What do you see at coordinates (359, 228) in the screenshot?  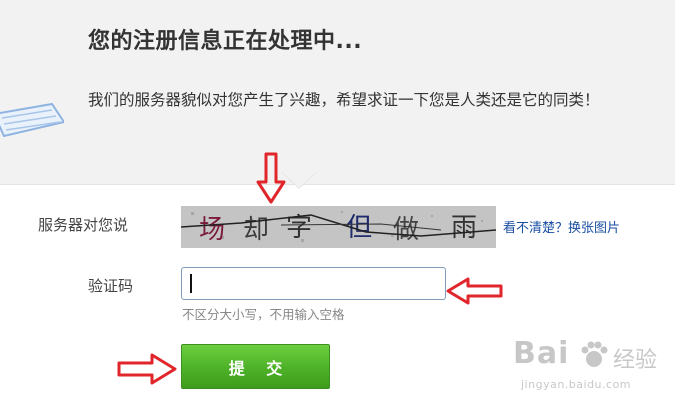 I see `captcha-char-4: 但` at bounding box center [359, 228].